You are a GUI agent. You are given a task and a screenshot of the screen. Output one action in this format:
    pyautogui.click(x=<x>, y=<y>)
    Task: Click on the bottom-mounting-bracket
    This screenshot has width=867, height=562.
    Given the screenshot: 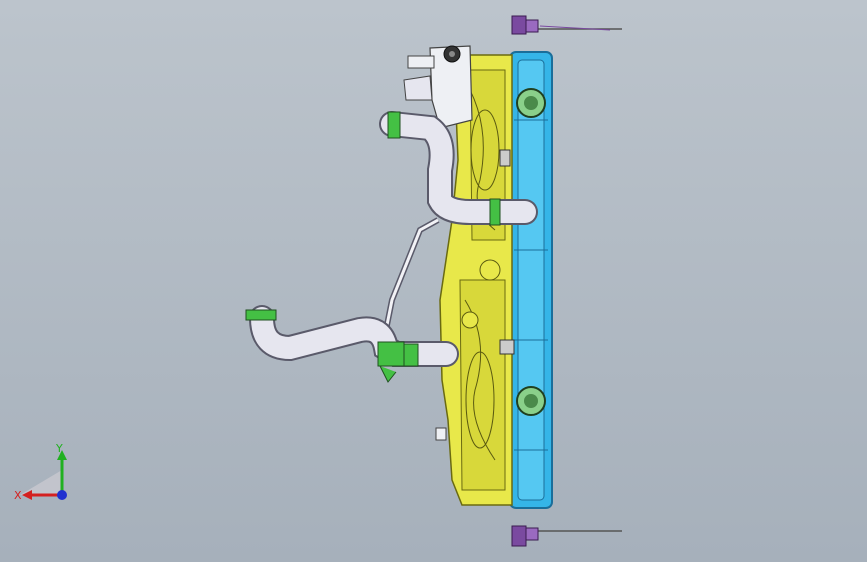 What is the action you would take?
    pyautogui.click(x=566, y=536)
    